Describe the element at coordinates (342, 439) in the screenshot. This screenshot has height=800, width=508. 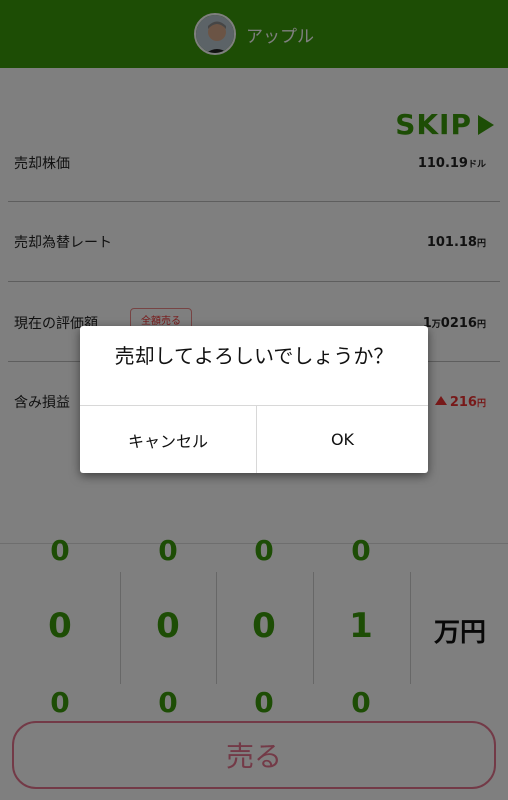
I see `ok-button: OK` at that location.